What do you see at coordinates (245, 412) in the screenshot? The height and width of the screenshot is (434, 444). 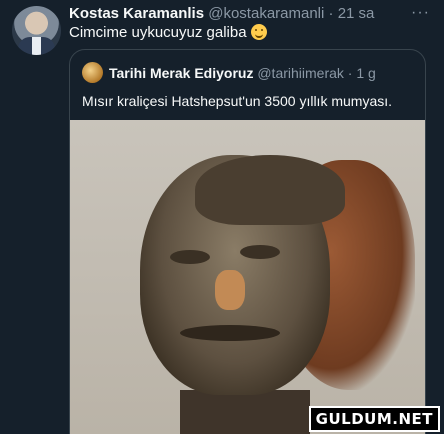 I see `mummy-neck` at bounding box center [245, 412].